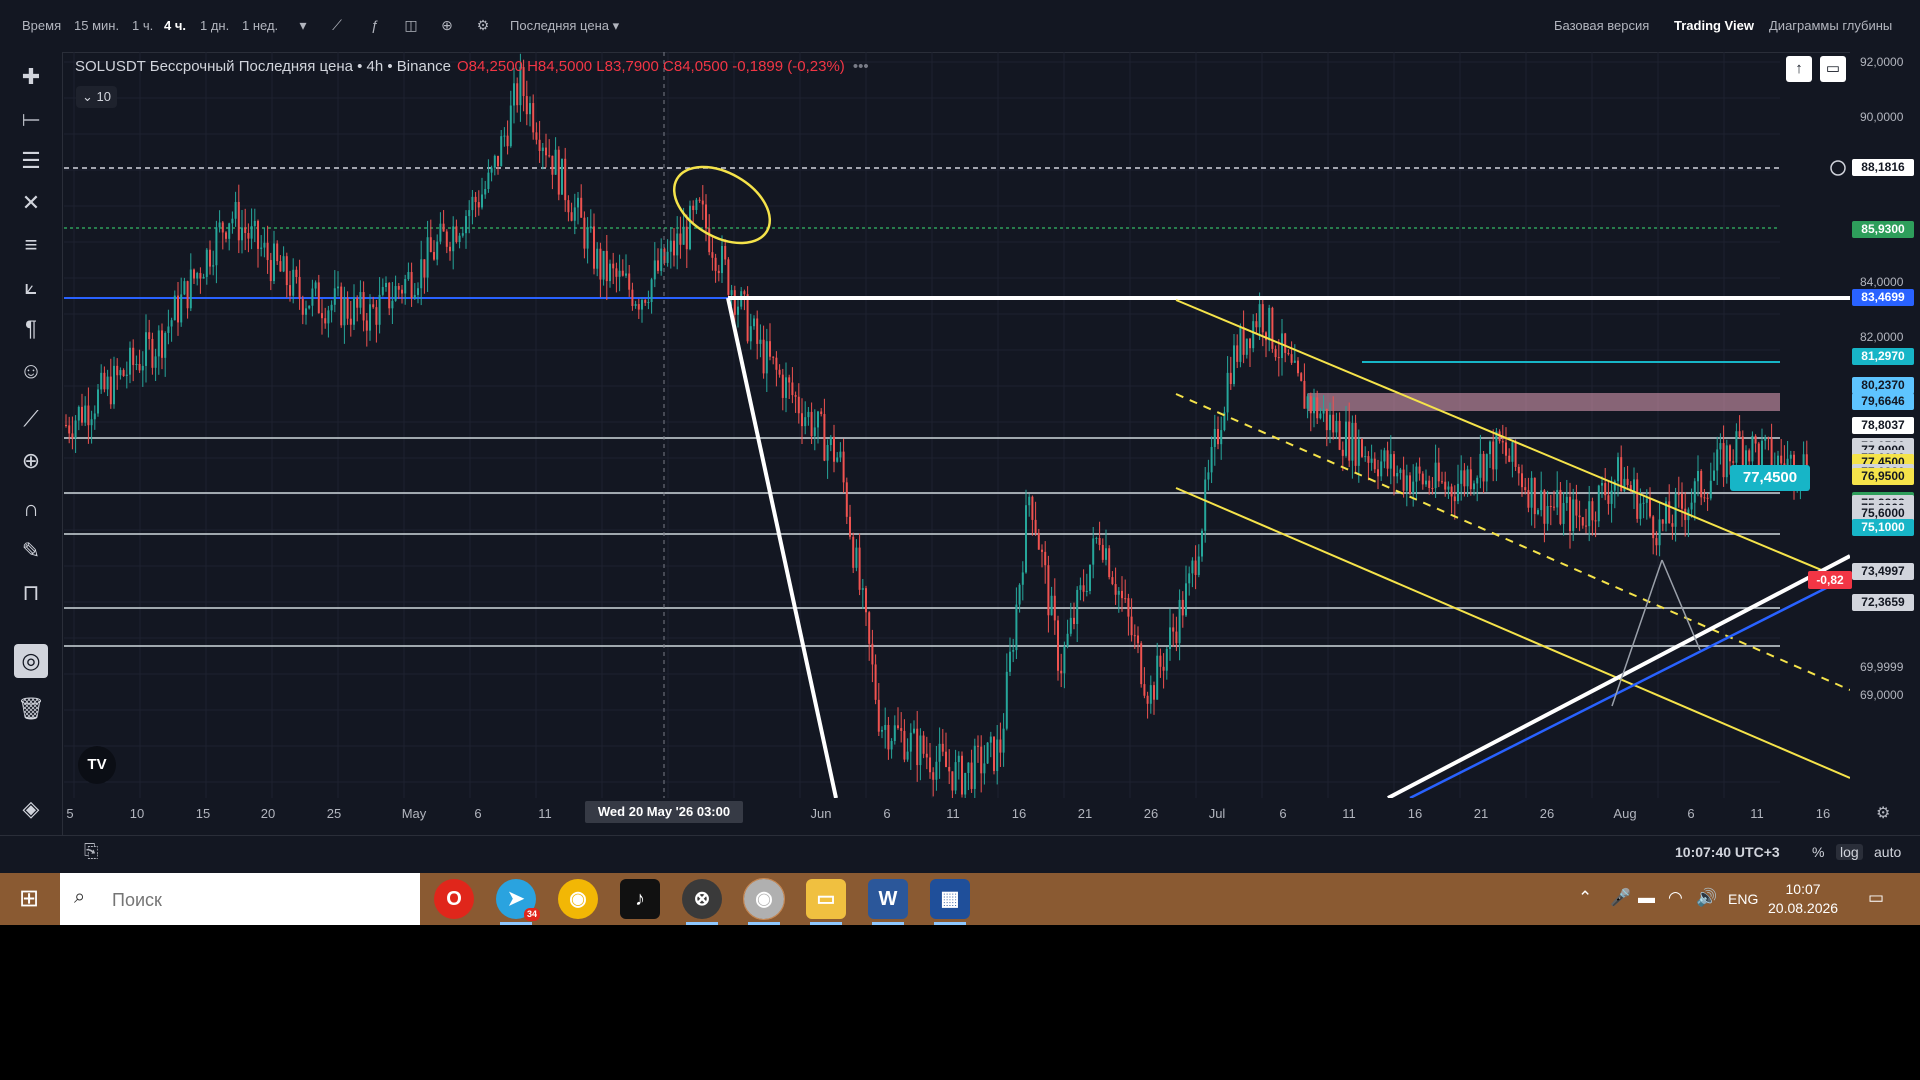 The width and height of the screenshot is (1920, 1080). What do you see at coordinates (1803, 899) in the screenshot?
I see `taskbar-clock: 10:07 20.08.2026` at bounding box center [1803, 899].